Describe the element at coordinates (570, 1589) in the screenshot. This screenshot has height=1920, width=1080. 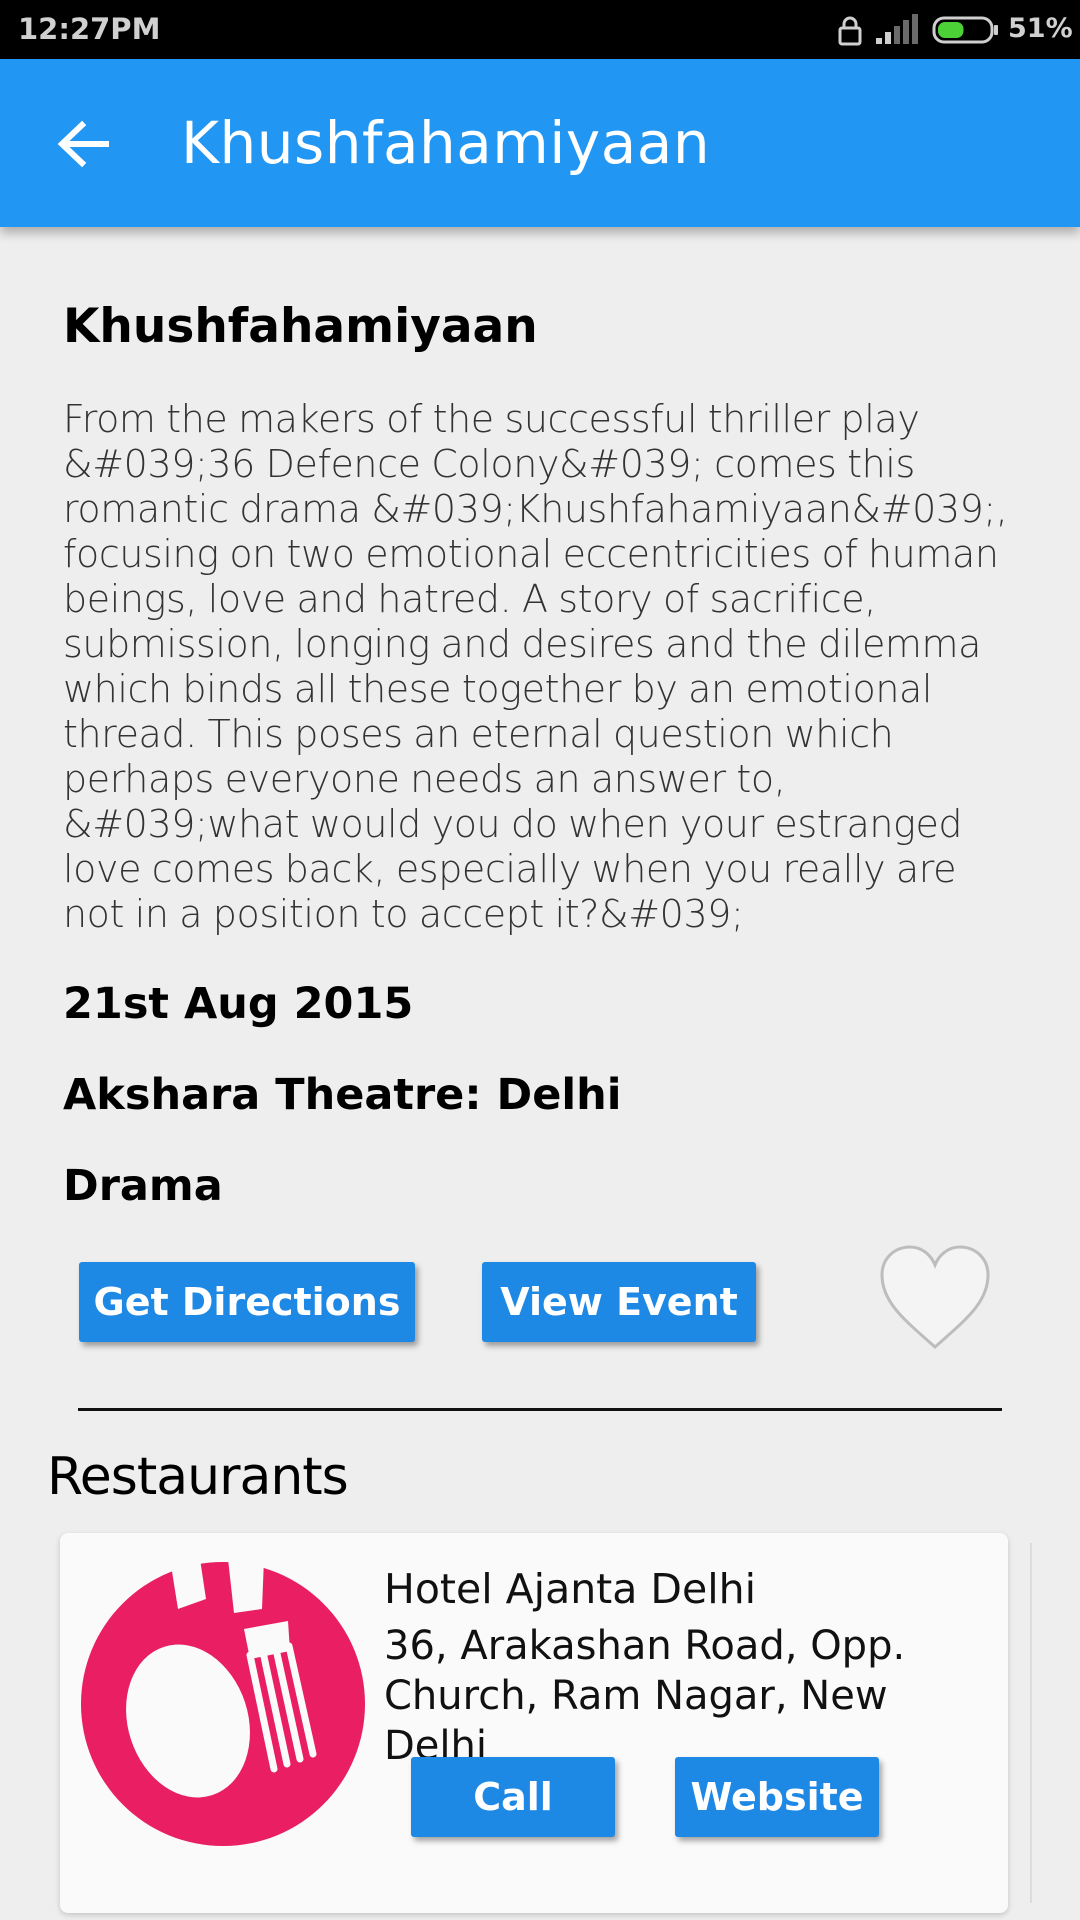
I see `restaurant-name: Hotel Ajanta Delhi` at that location.